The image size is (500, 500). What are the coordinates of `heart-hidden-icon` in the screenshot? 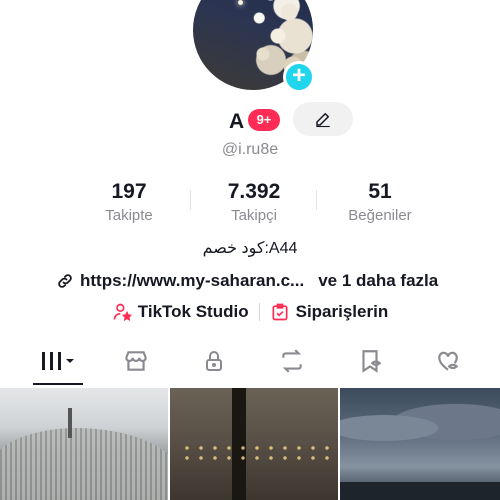 It's located at (448, 361).